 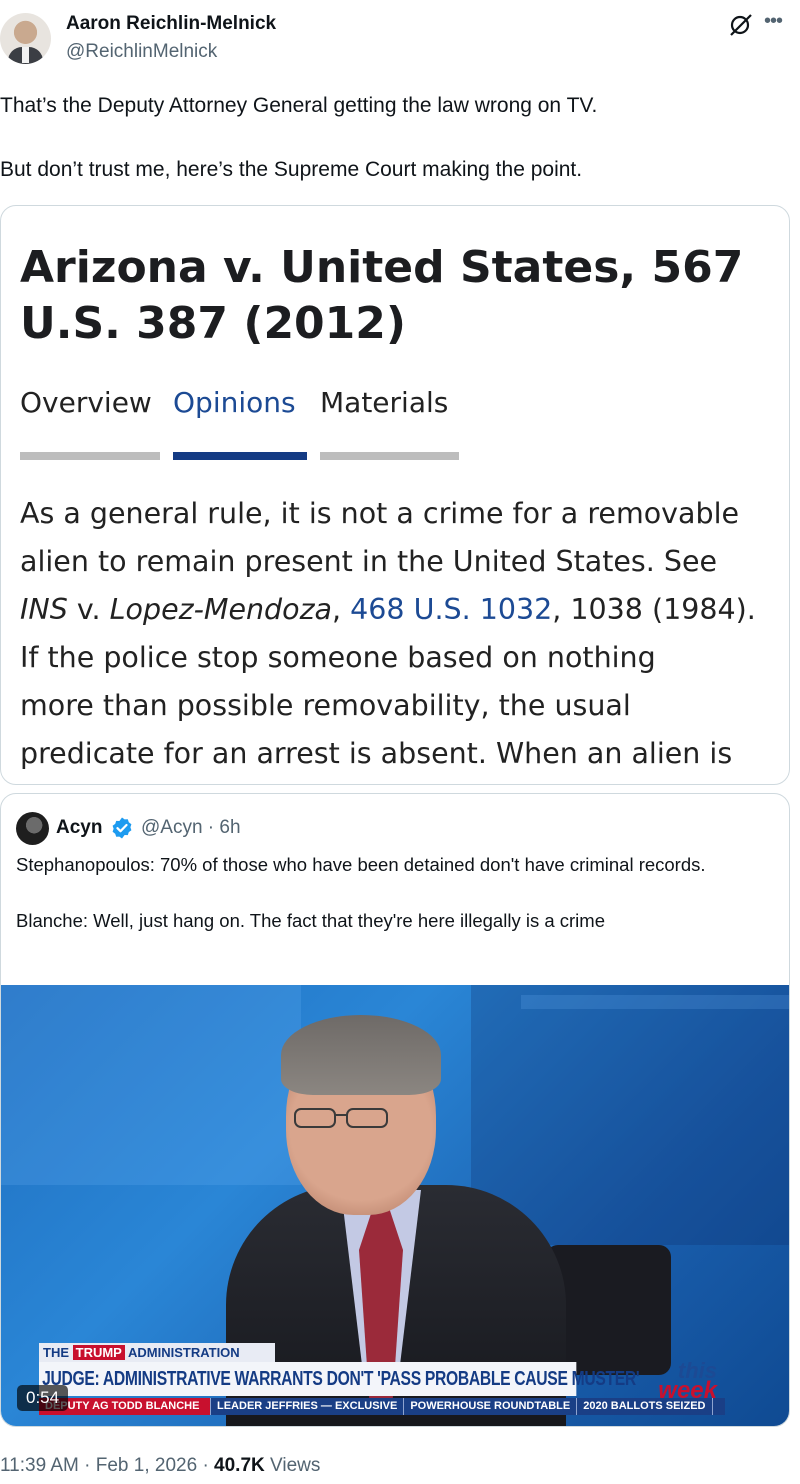 I want to click on tweet-timestamp: 11:39 AM · Feb 1, 2026 ·, so click(x=107, y=1465).